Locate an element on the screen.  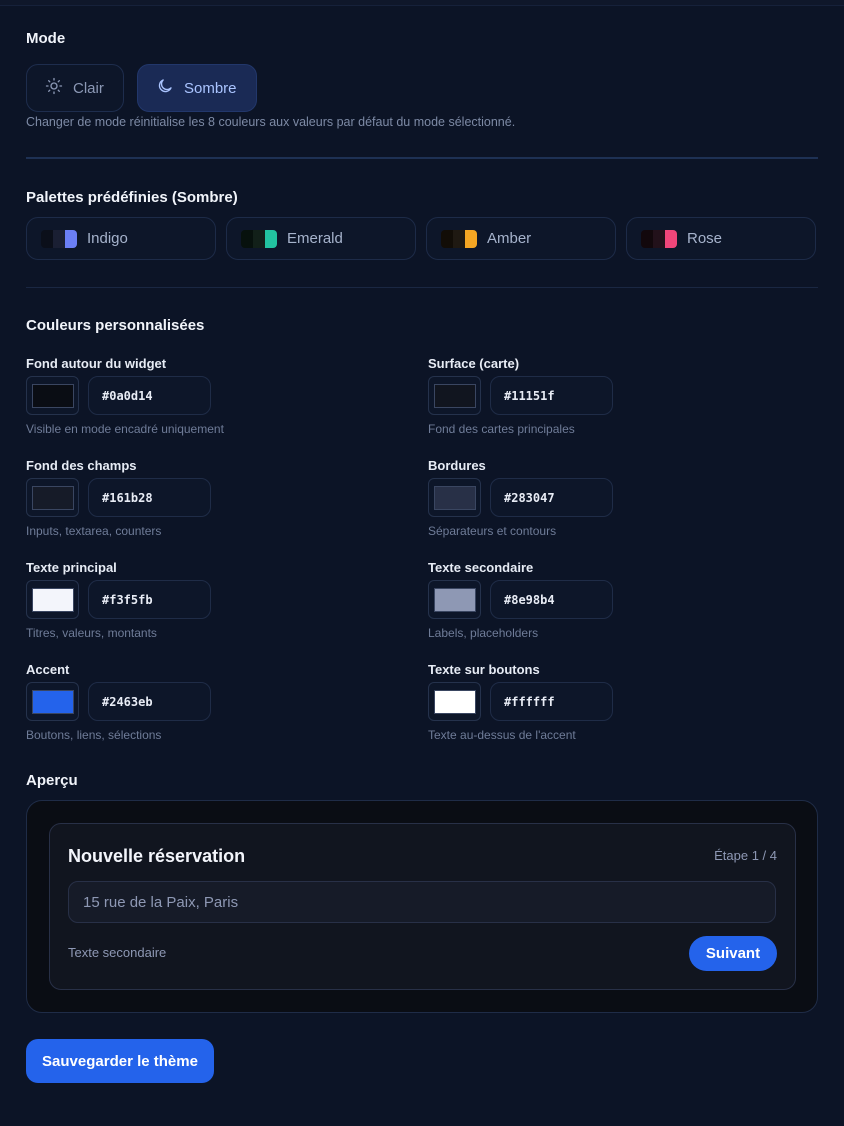
field-label: Texte sur boutons is located at coordinates (484, 669).